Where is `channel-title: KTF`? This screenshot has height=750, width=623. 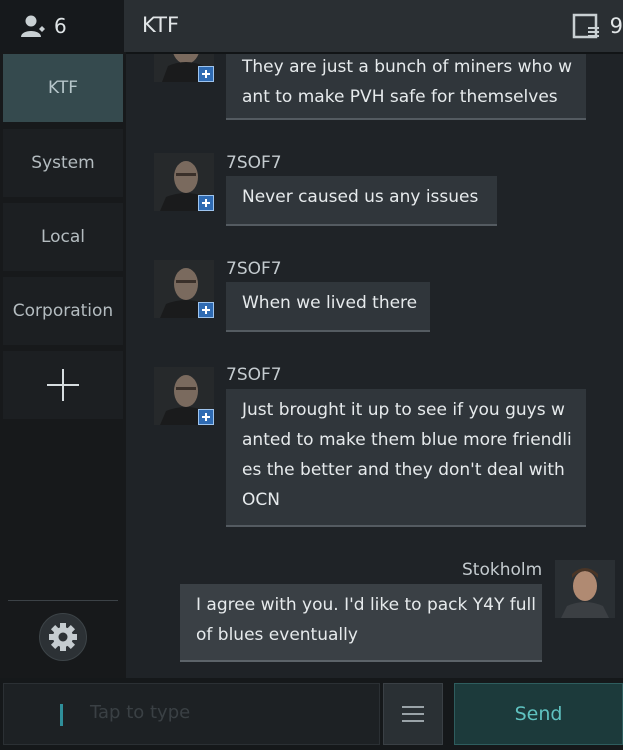 channel-title: KTF is located at coordinates (161, 25).